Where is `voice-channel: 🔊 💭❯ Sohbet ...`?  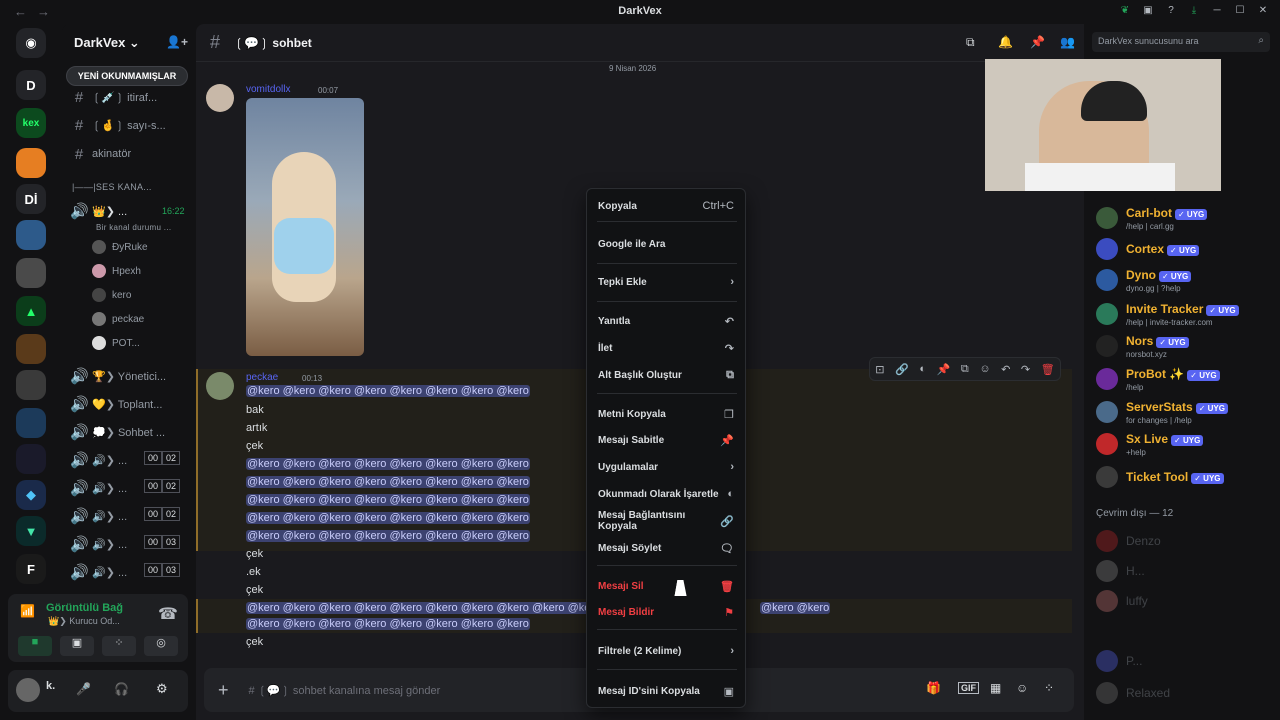 voice-channel: 🔊 💭❯ Sohbet ... is located at coordinates (131, 432).